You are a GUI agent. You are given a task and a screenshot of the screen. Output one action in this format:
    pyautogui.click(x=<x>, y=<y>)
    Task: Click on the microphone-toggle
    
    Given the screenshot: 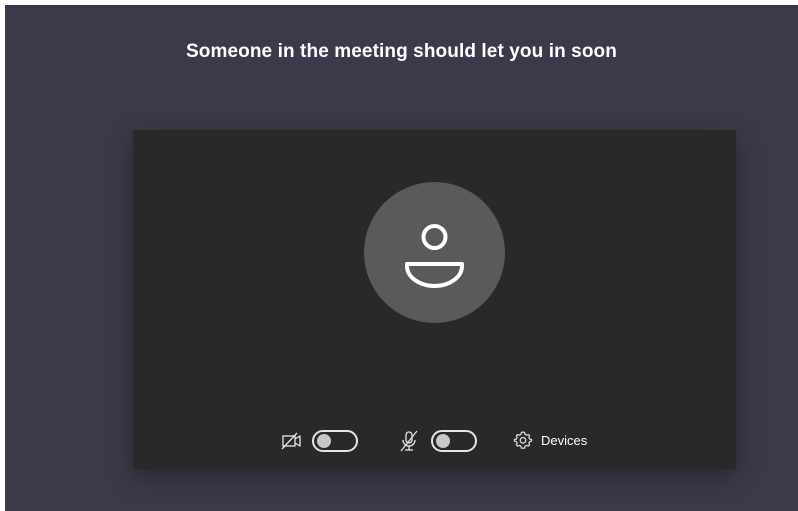 What is the action you would take?
    pyautogui.click(x=454, y=441)
    